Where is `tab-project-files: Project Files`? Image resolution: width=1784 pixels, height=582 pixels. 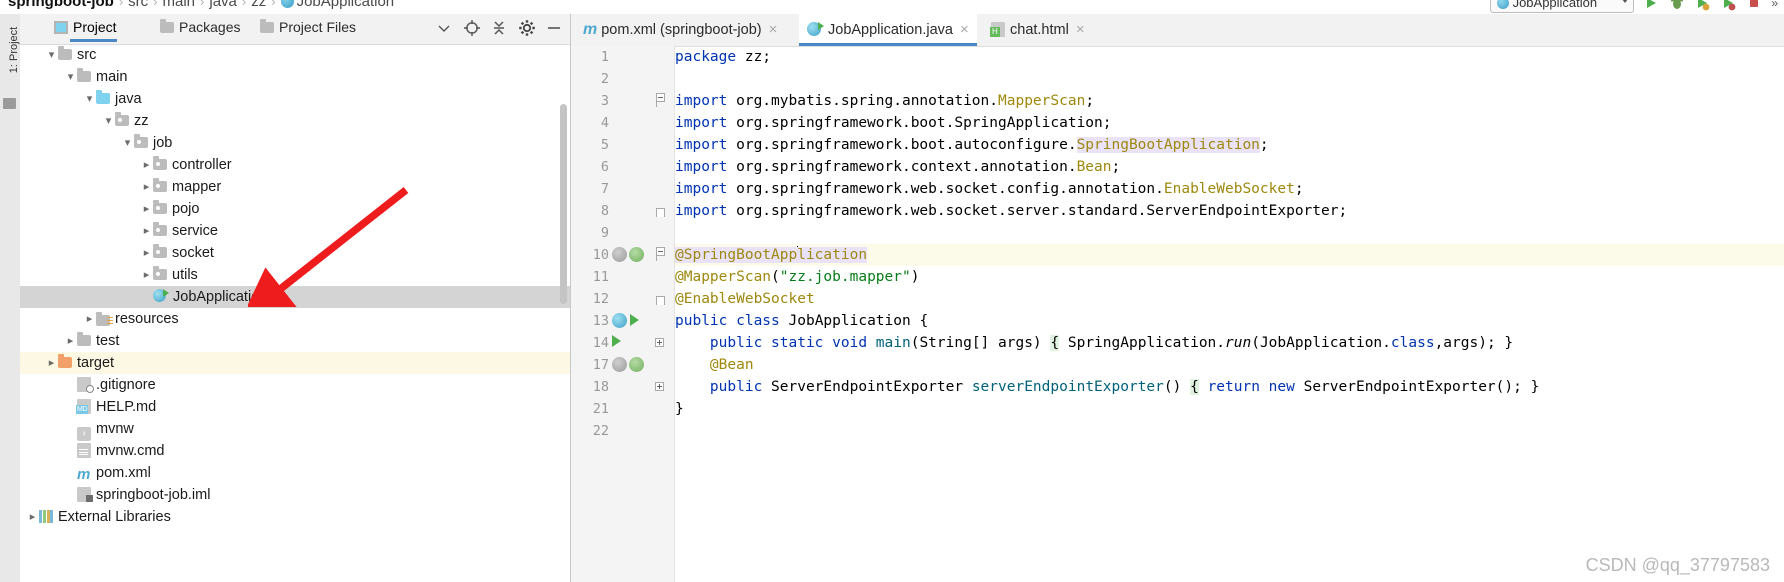
tab-project-files: Project Files is located at coordinates (308, 29).